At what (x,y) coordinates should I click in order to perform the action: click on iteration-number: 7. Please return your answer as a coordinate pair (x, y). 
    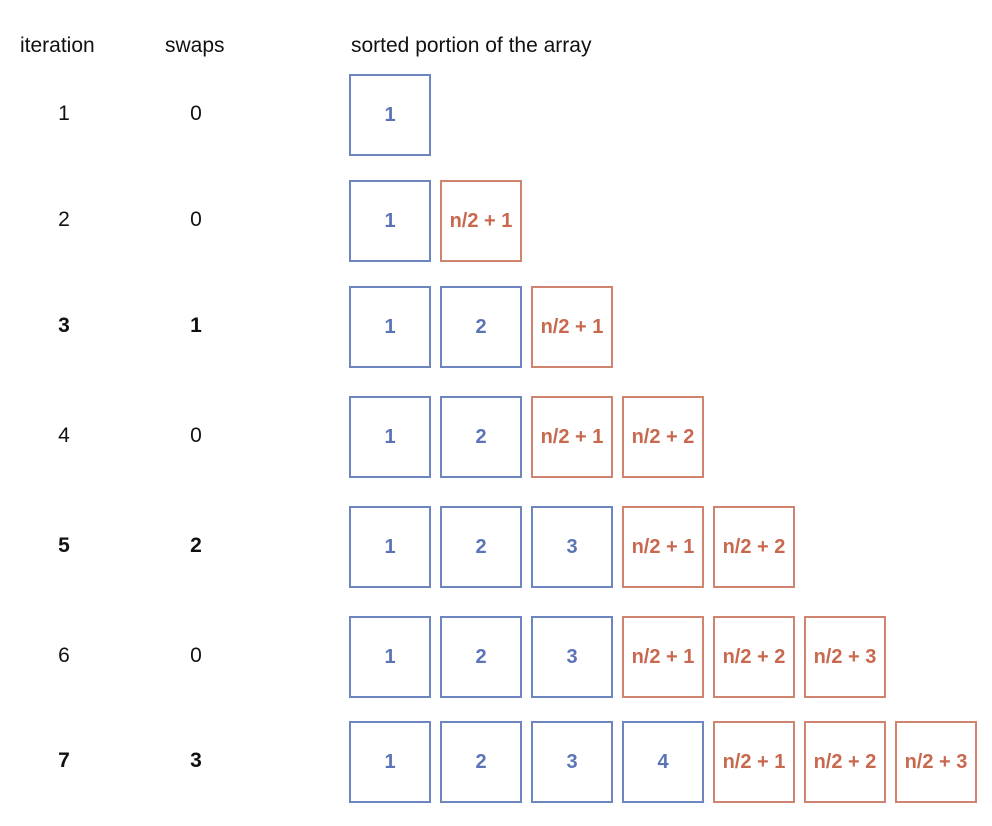
    Looking at the image, I should click on (64, 760).